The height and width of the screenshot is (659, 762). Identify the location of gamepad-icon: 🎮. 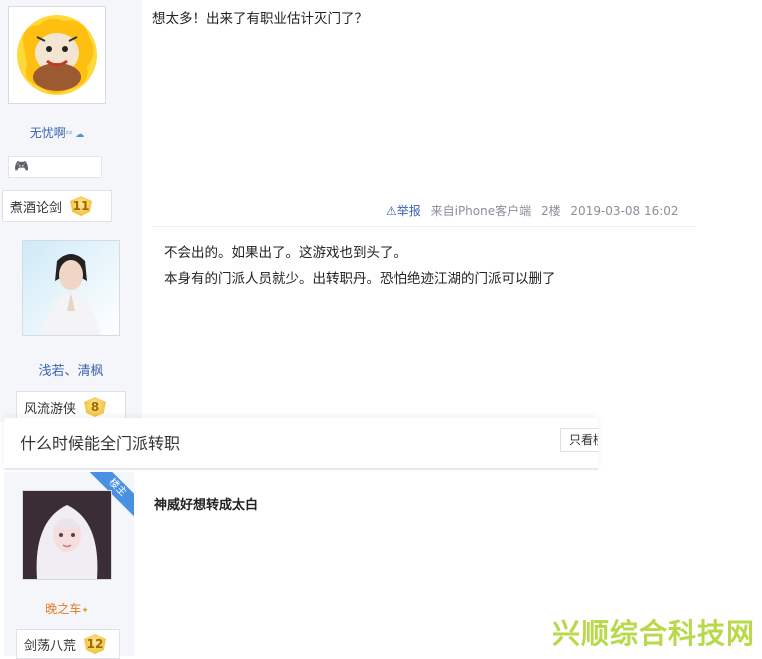
(21, 166).